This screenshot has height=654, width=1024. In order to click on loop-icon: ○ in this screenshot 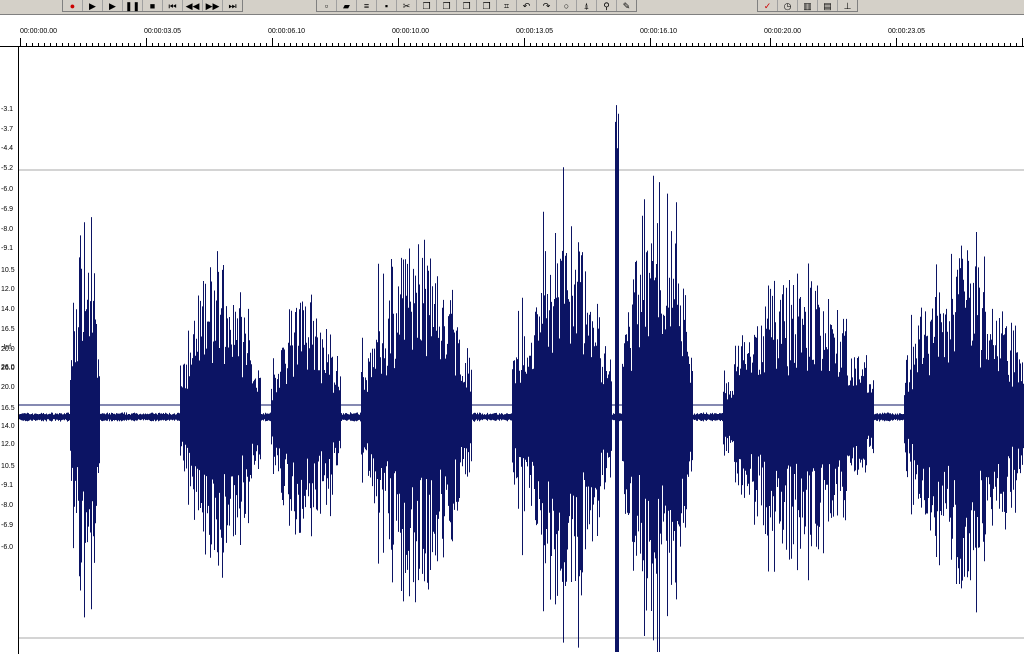, I will do `click(566, 6)`.